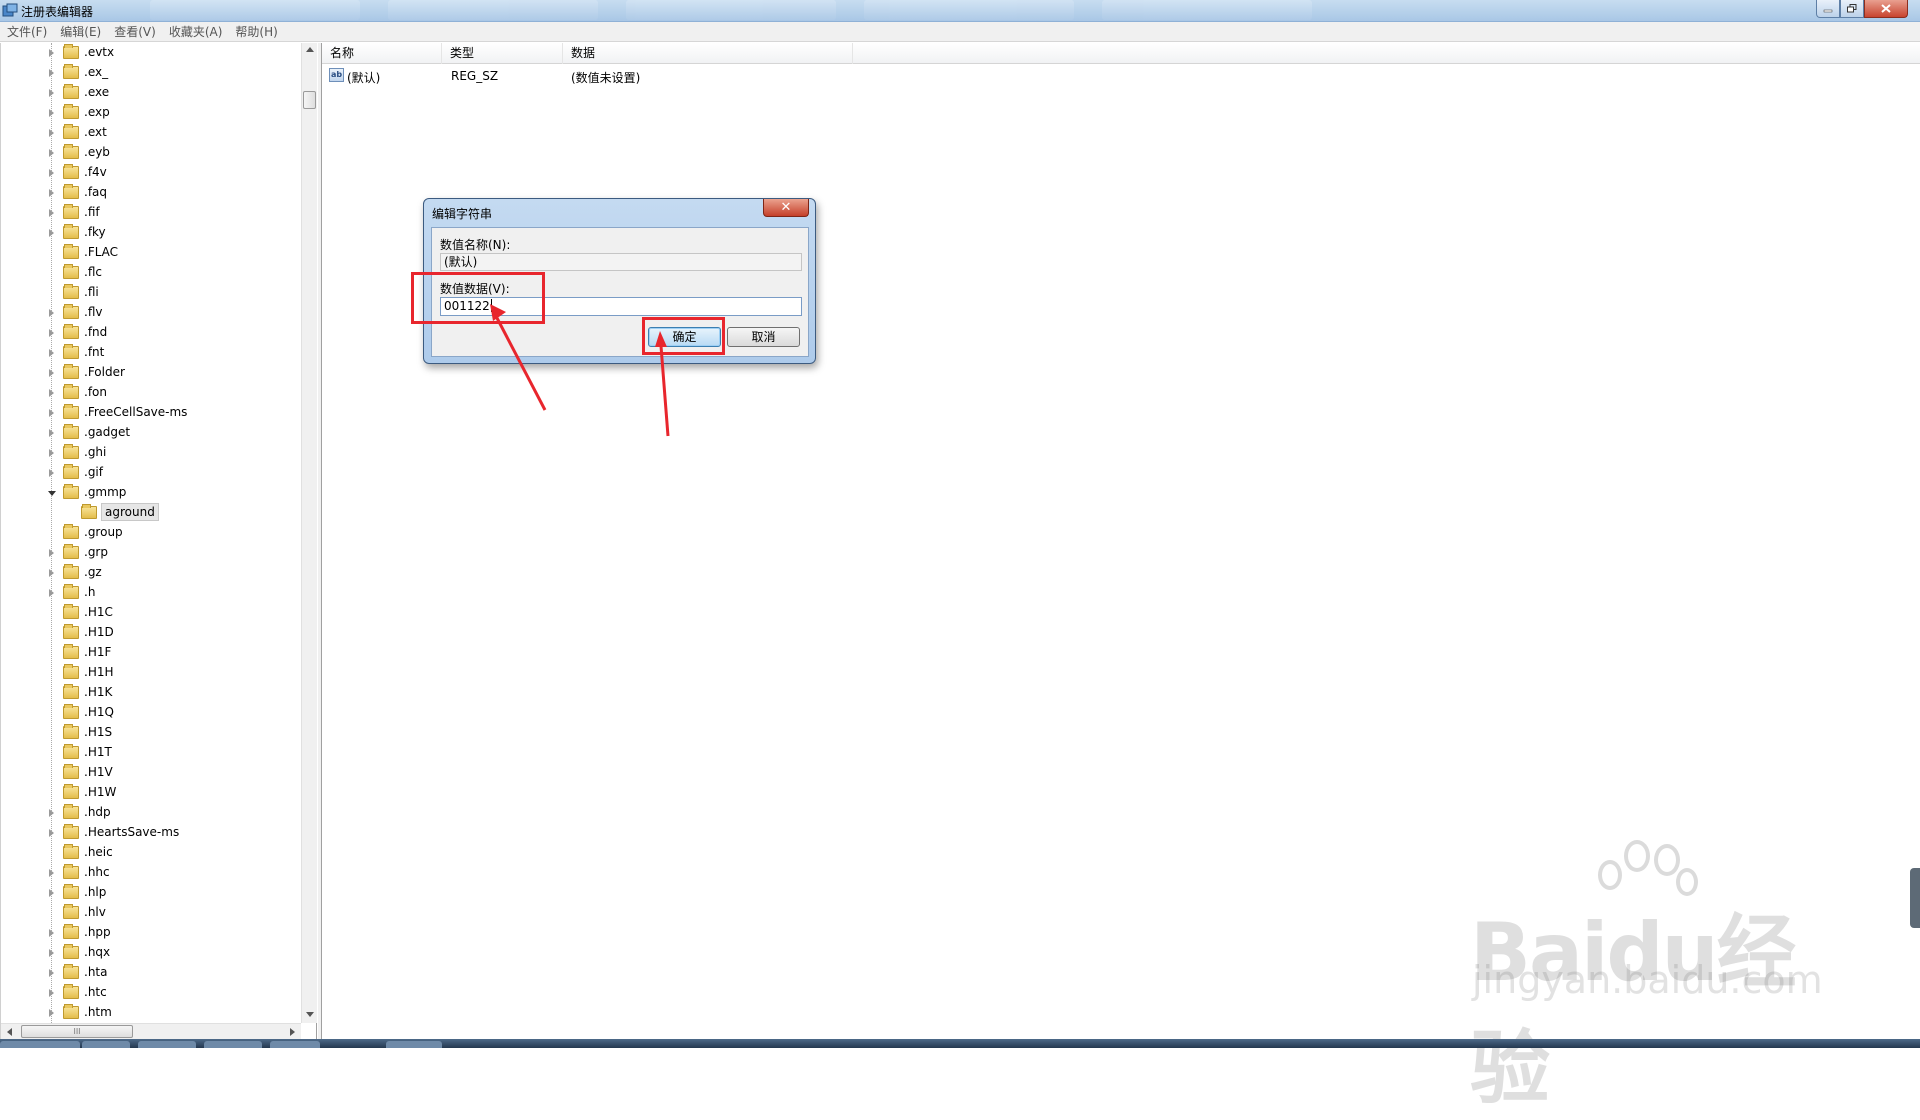 This screenshot has height=1120, width=1920. Describe the element at coordinates (151, 593) in the screenshot. I see `tree-item: .h` at that location.